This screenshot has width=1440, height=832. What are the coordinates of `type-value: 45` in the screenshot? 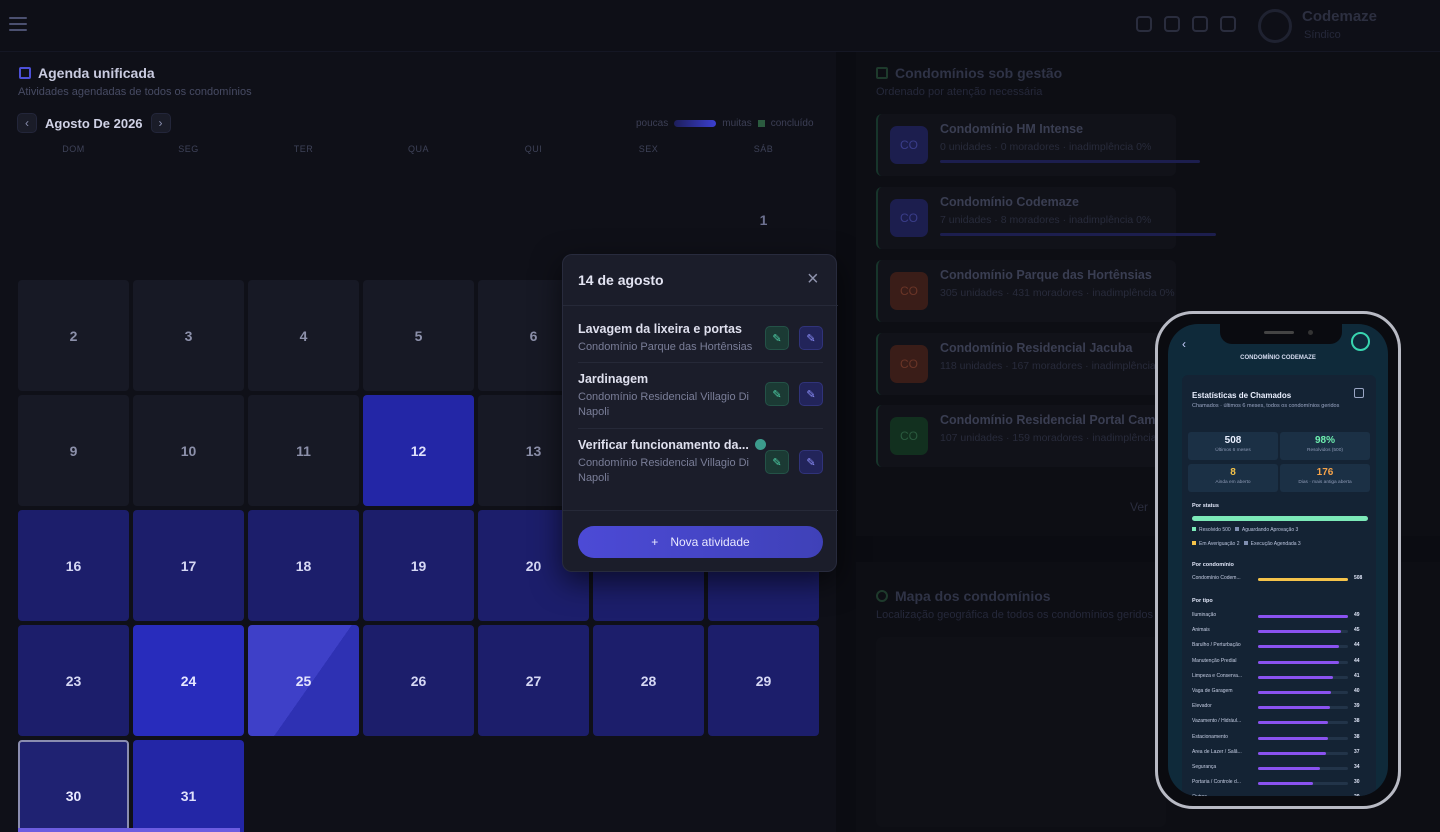 It's located at (1357, 630).